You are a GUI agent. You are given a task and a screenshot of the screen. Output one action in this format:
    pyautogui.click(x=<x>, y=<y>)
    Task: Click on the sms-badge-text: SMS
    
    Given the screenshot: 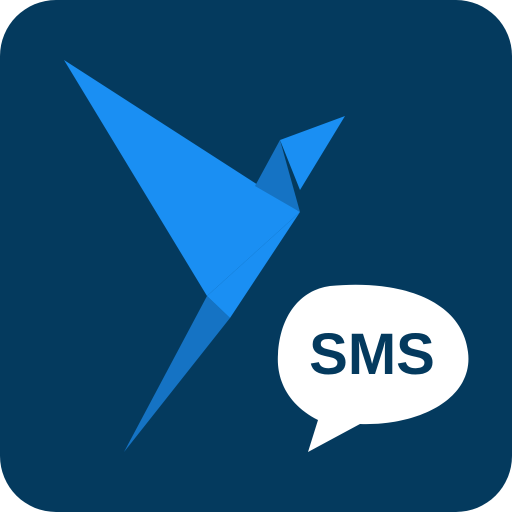 What is the action you would take?
    pyautogui.click(x=372, y=354)
    